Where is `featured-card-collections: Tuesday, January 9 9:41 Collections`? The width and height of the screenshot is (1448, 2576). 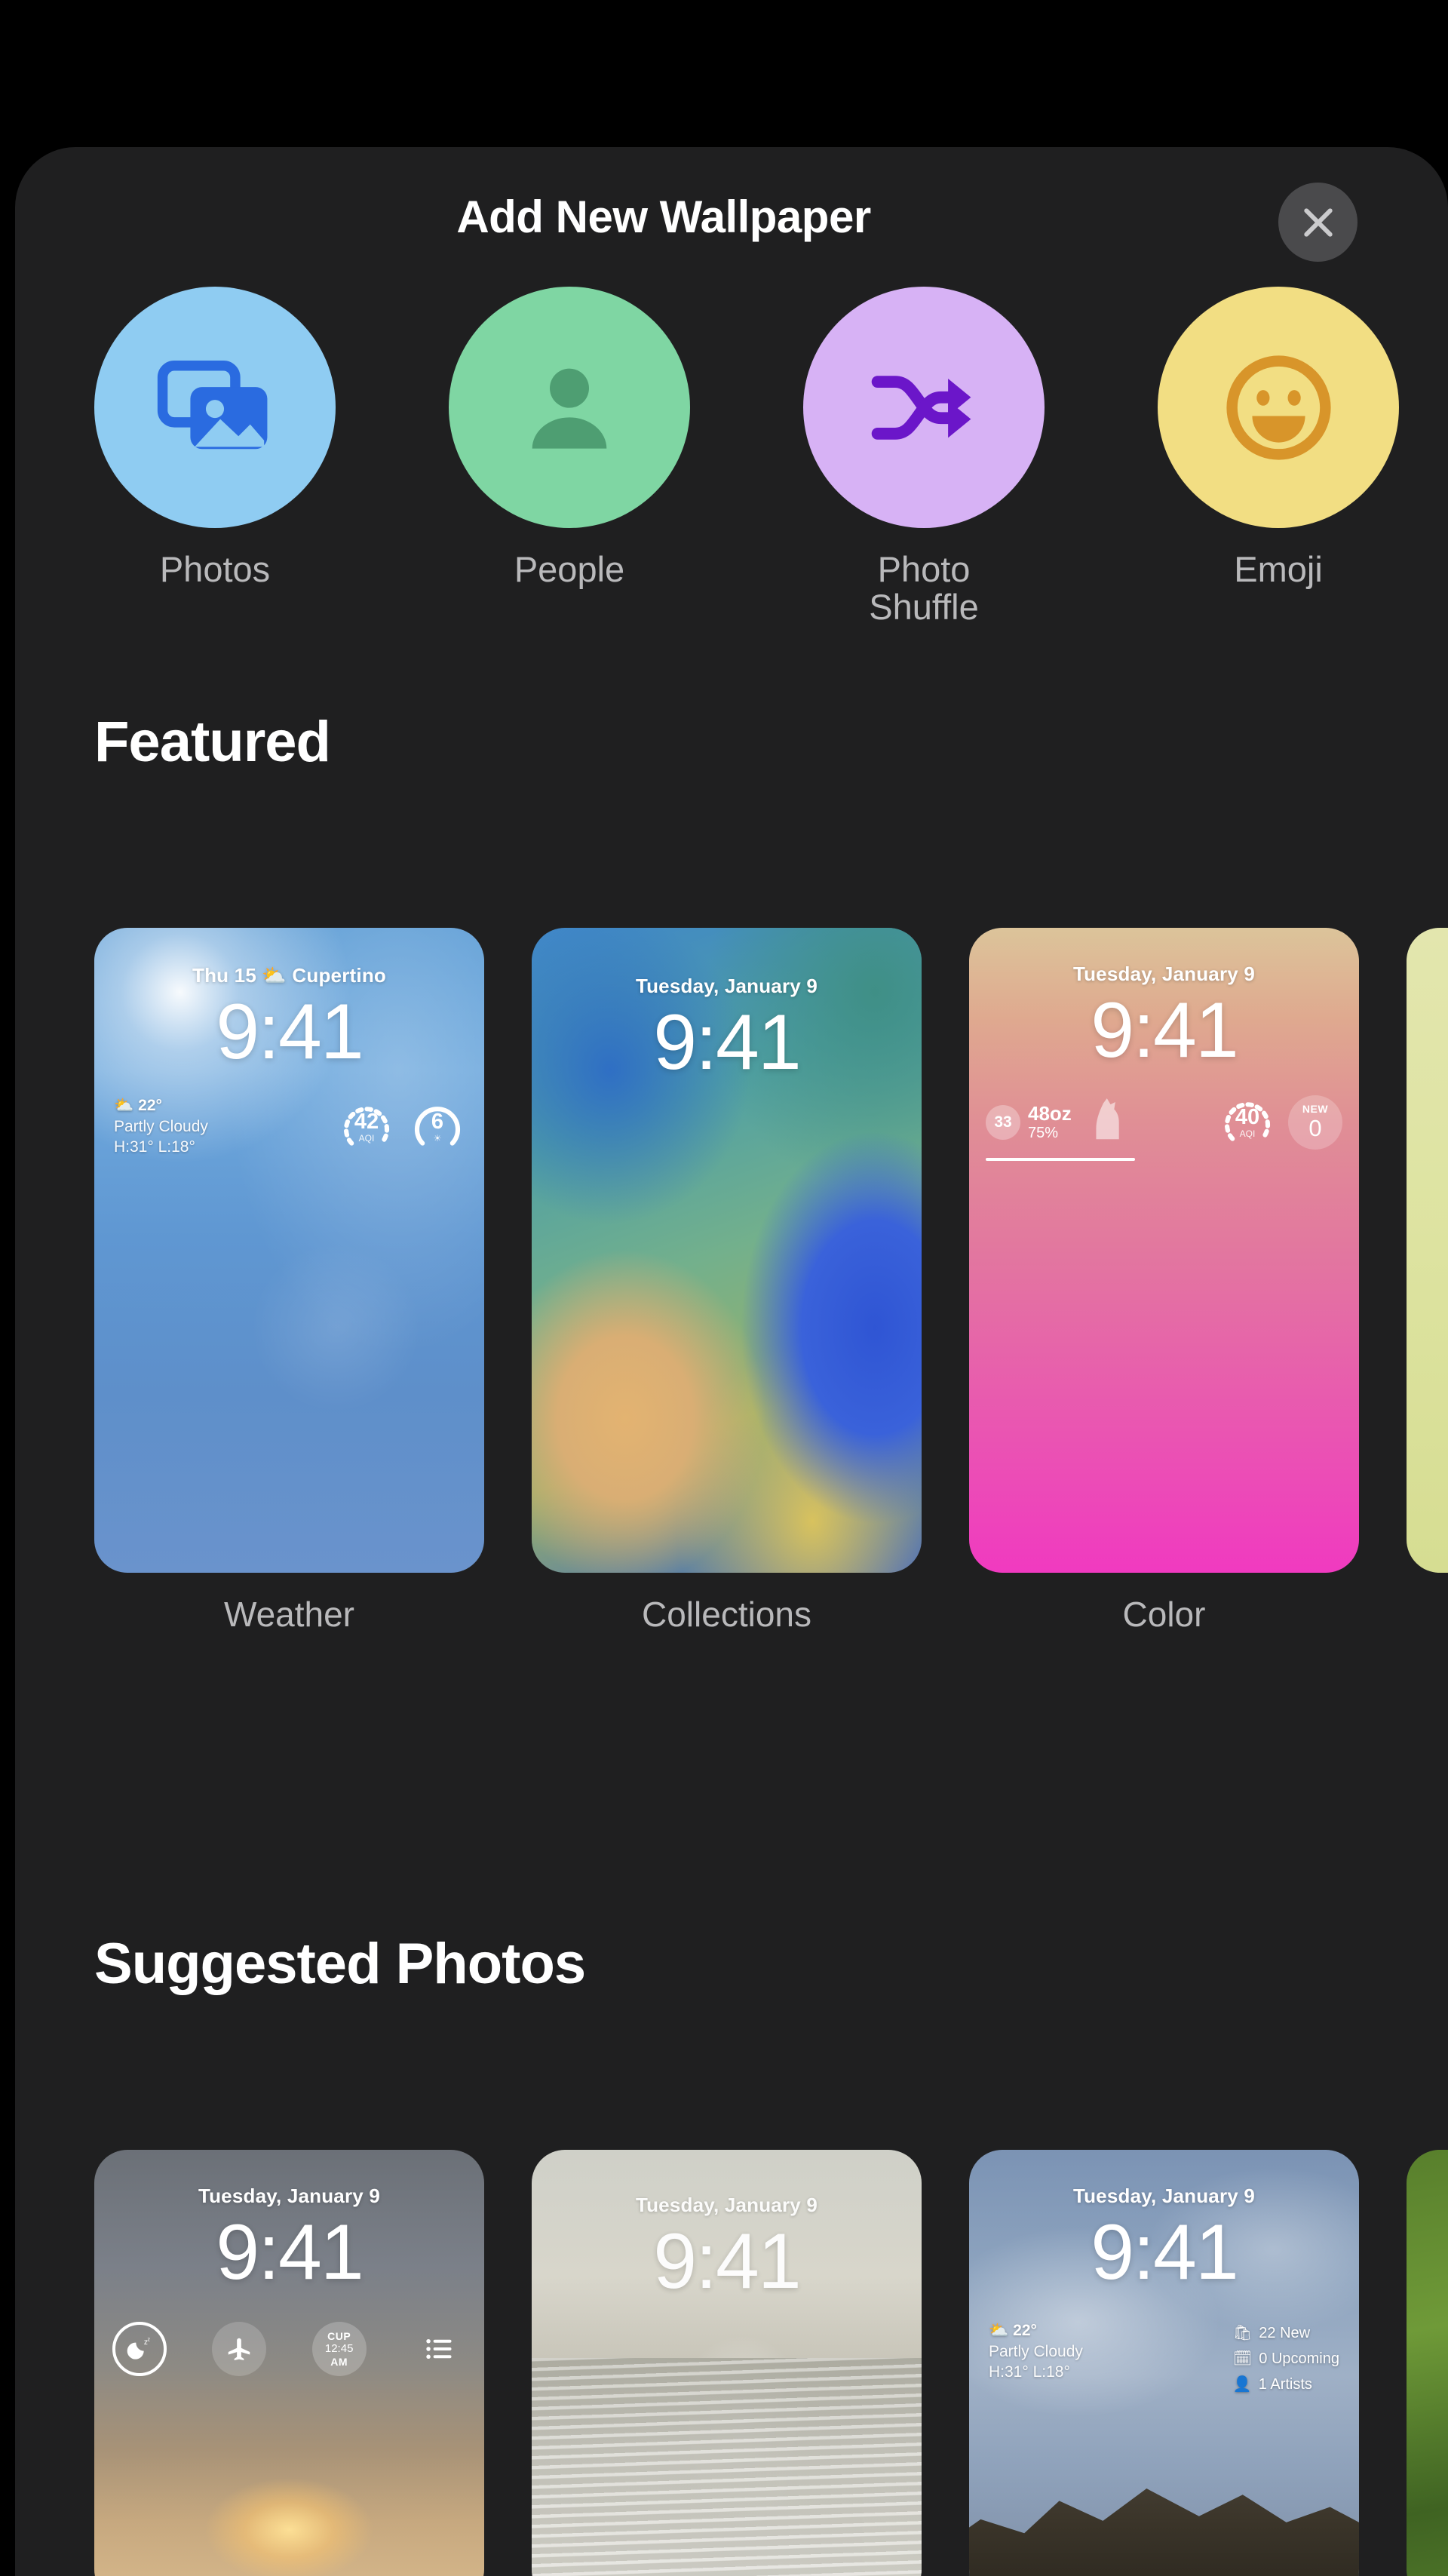
featured-card-collections: Tuesday, January 9 9:41 Collections is located at coordinates (727, 1281).